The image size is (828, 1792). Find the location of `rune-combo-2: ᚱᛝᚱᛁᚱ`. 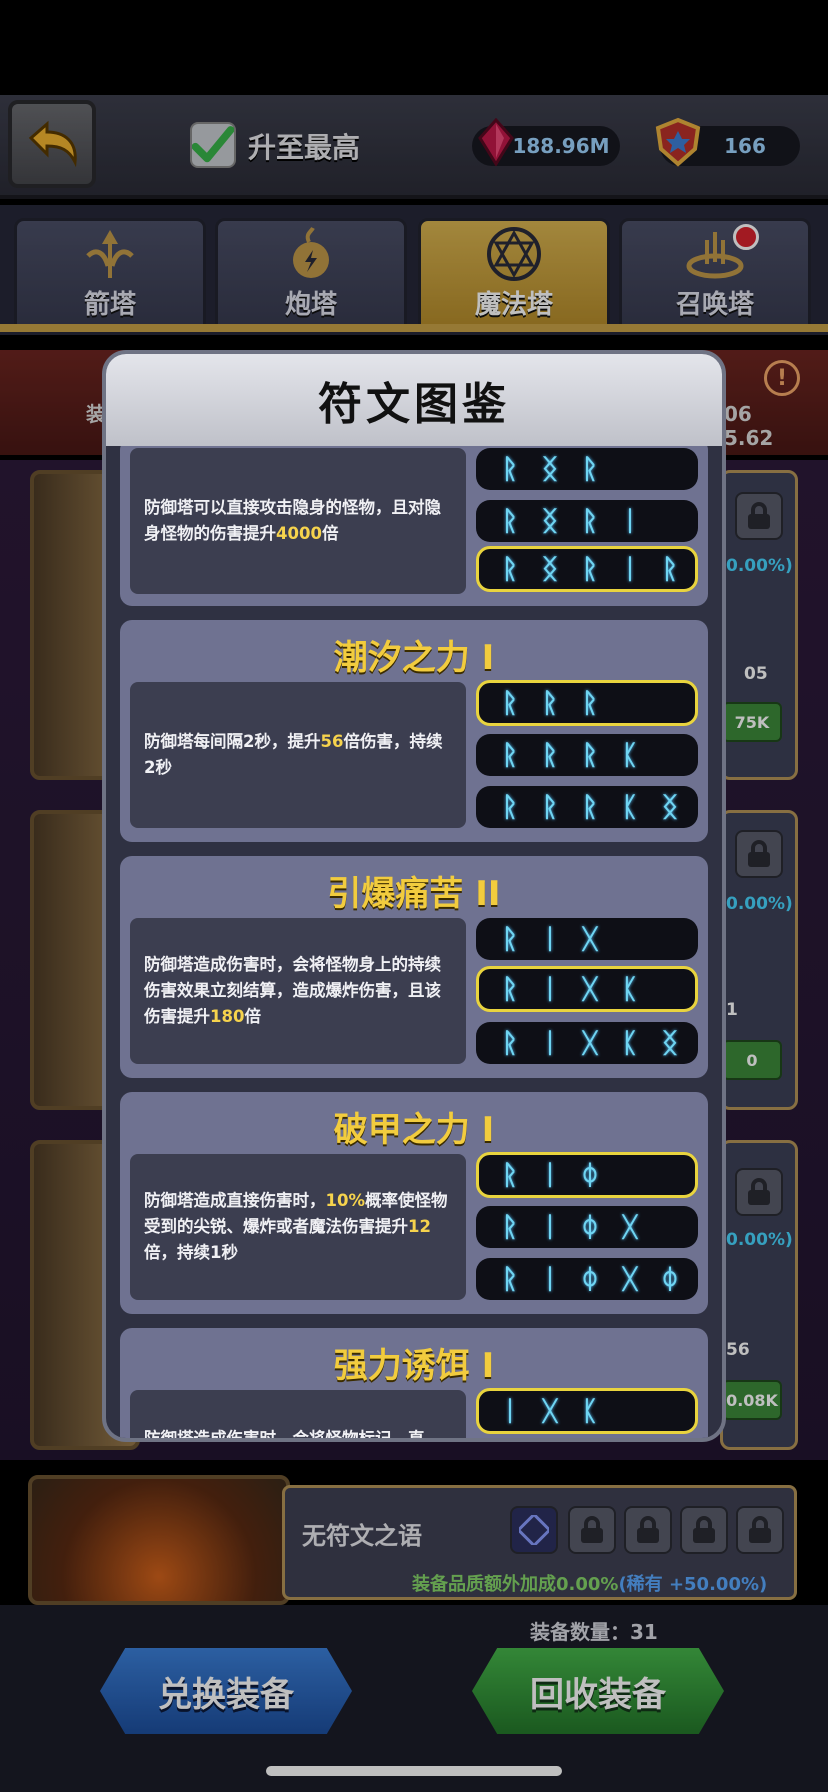

rune-combo-2: ᚱᛝᚱᛁᚱ is located at coordinates (587, 569).